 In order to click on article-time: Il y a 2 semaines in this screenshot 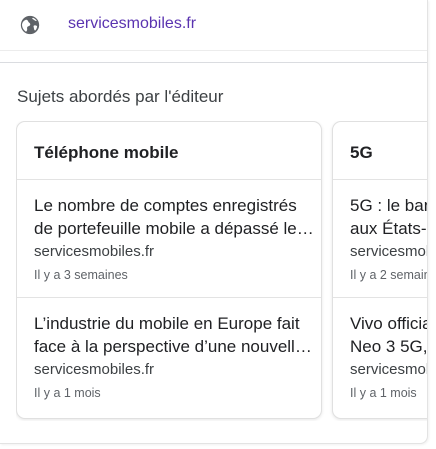, I will do `click(388, 275)`.